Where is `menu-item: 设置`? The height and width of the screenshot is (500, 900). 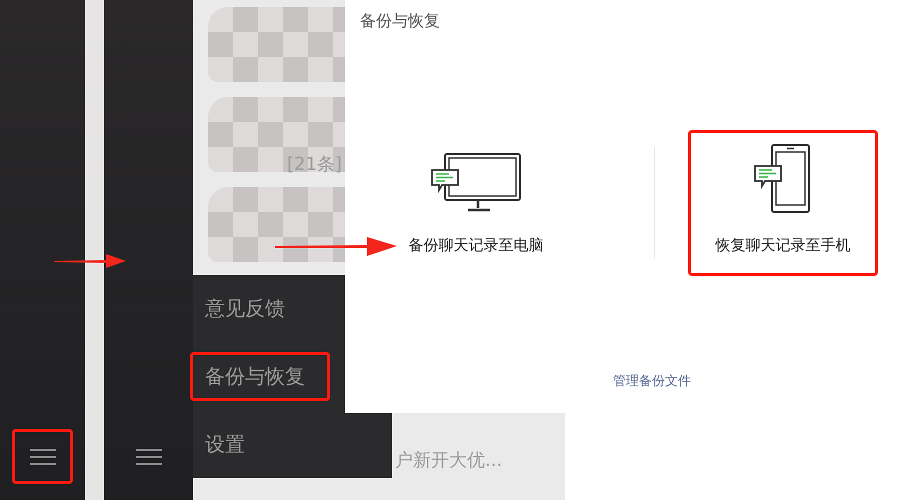 menu-item: 设置 is located at coordinates (260, 444).